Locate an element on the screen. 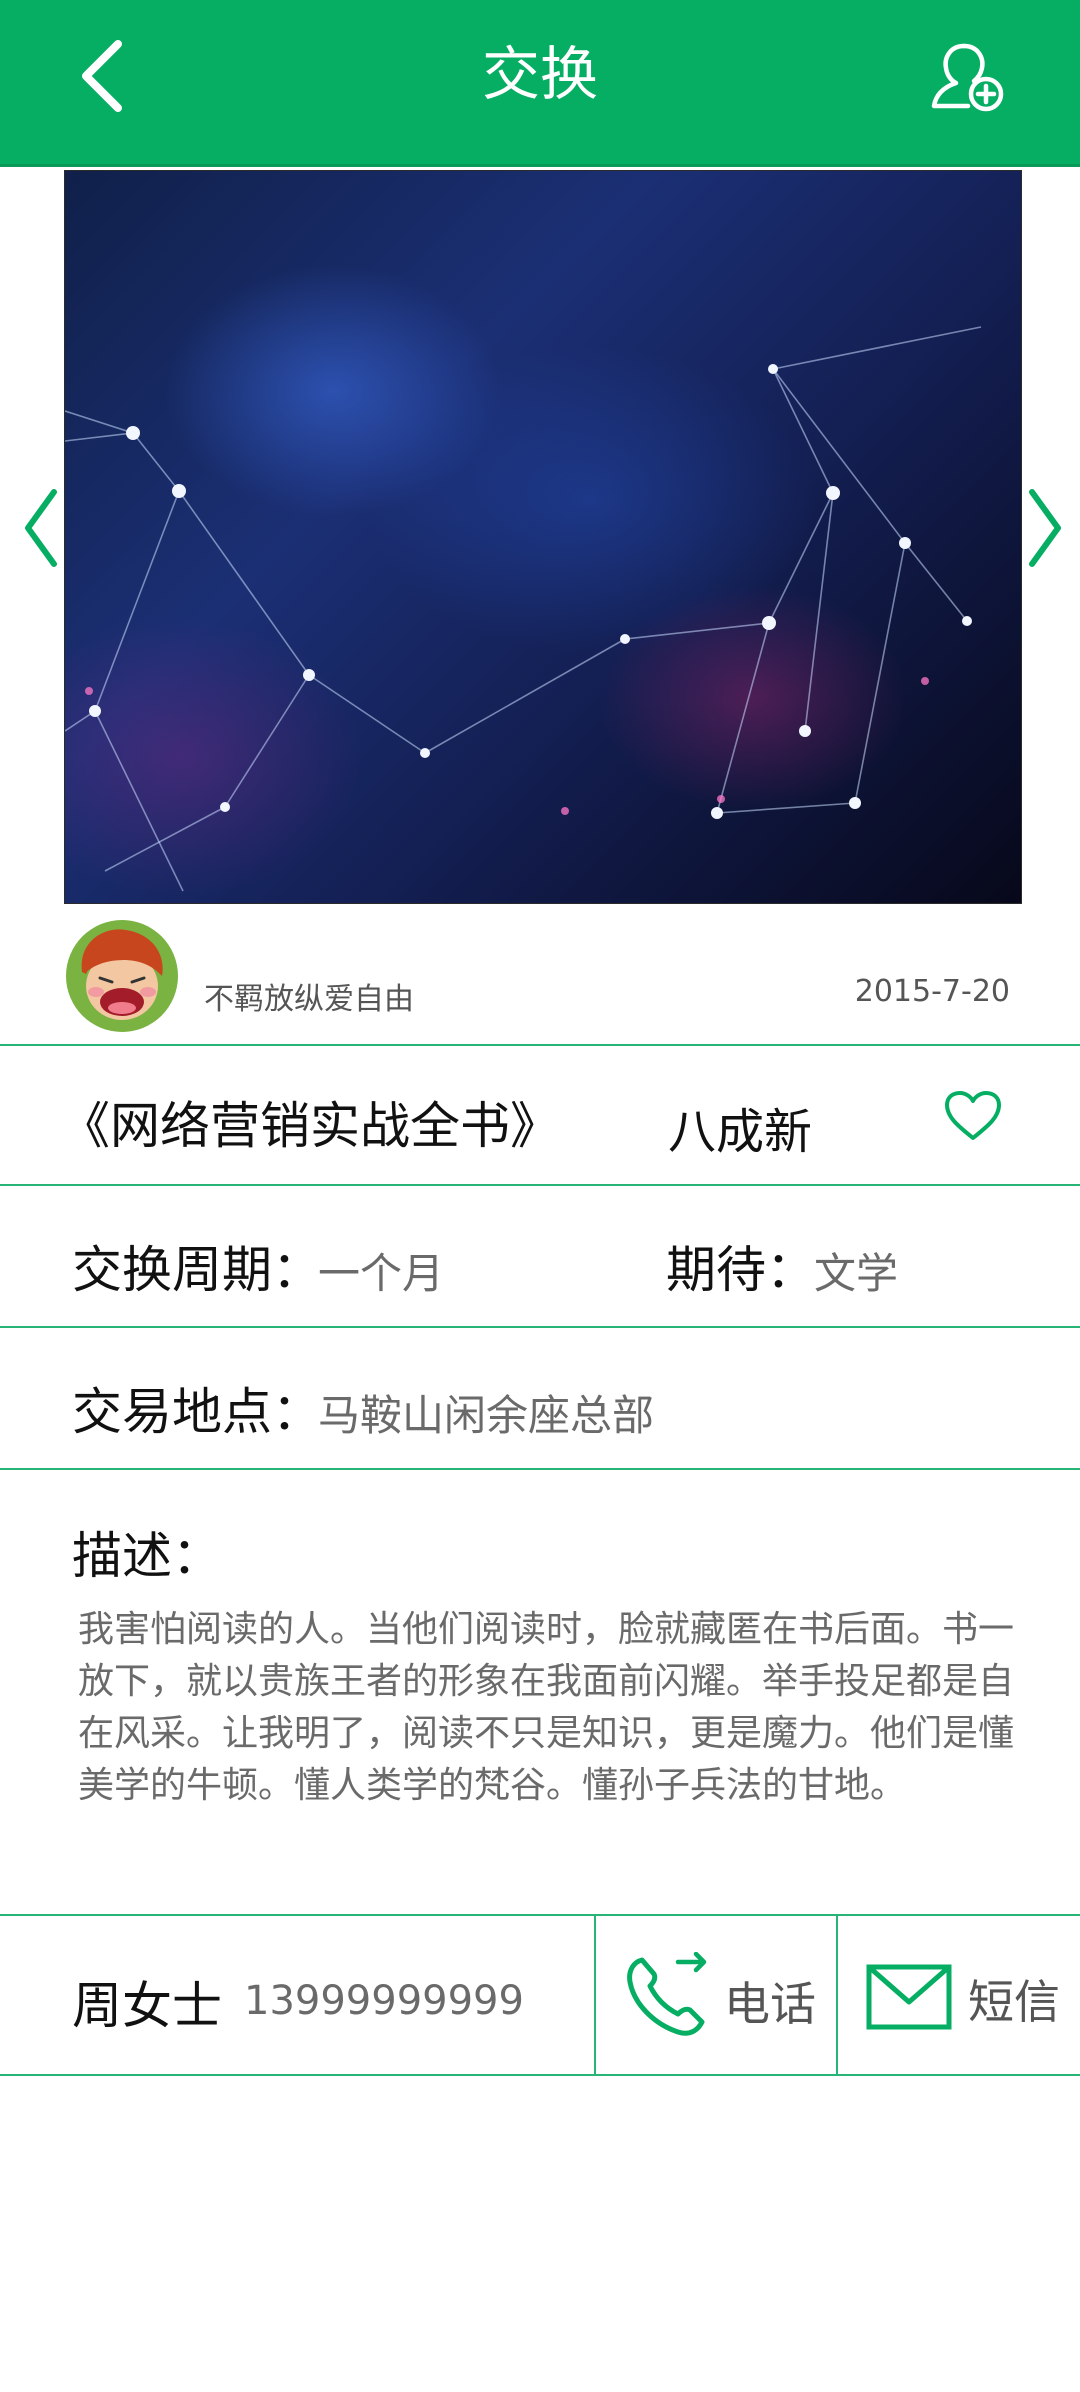  book-info-row: 《网络营销实战全书》 八成新 is located at coordinates (540, 1116).